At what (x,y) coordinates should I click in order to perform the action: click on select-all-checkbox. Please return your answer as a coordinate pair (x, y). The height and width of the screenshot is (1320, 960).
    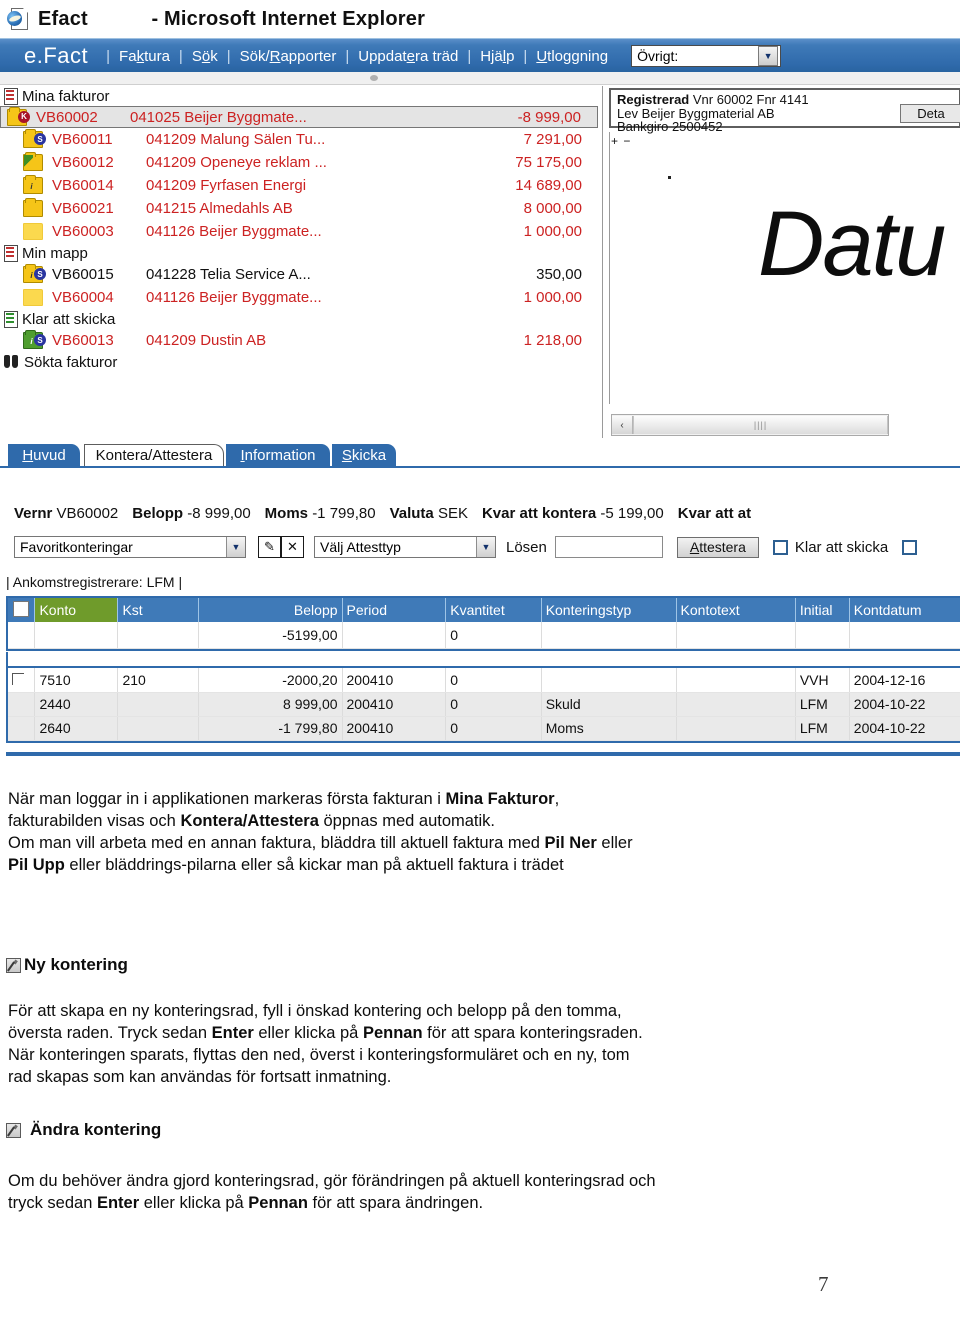
    Looking at the image, I should click on (21, 608).